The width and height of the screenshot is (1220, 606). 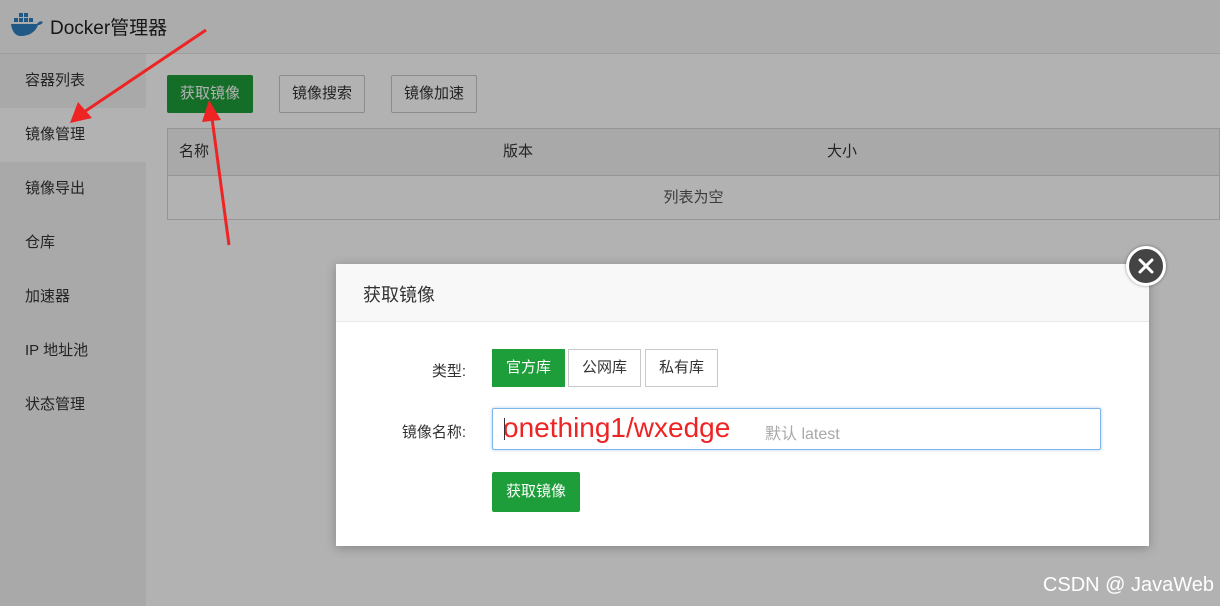 What do you see at coordinates (1128, 585) in the screenshot?
I see `watermark: CSDN @ JavaWeb` at bounding box center [1128, 585].